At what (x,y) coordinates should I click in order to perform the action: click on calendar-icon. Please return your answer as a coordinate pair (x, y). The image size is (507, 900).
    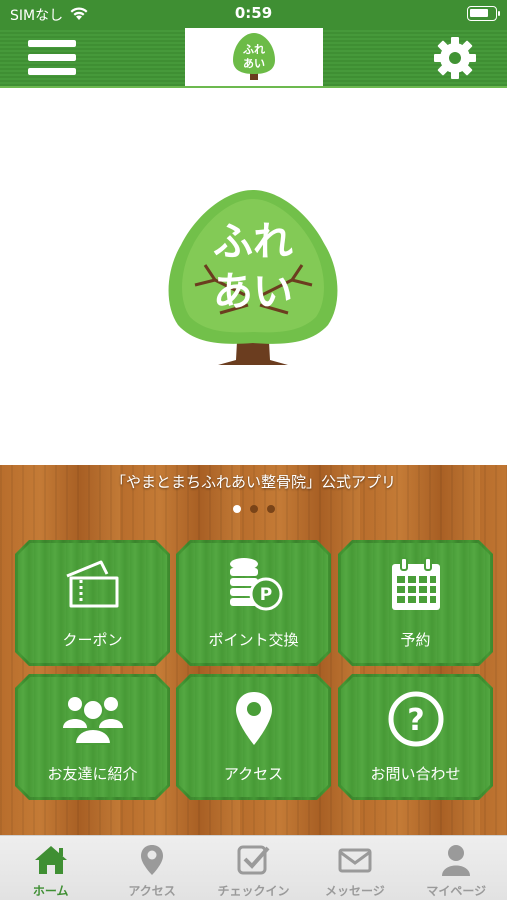
    Looking at the image, I should click on (415, 586).